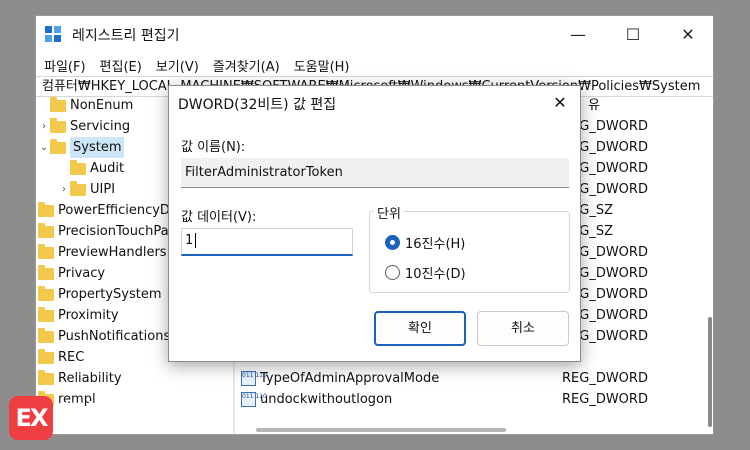 The image size is (750, 450). Describe the element at coordinates (257, 105) in the screenshot. I see `dialog-title: DWORD(32비트) 값 편집` at that location.